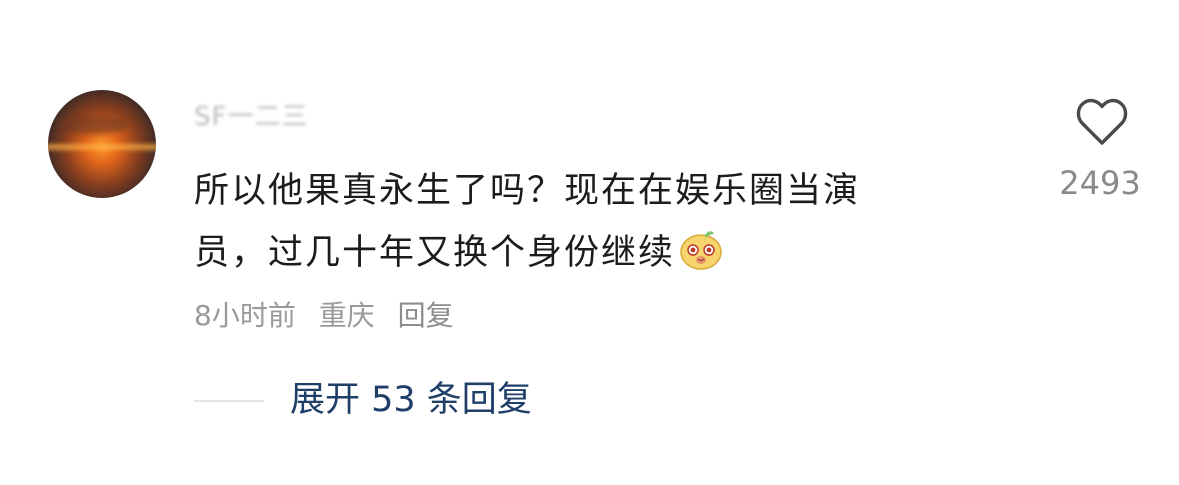 Image resolution: width=1179 pixels, height=485 pixels. What do you see at coordinates (251, 115) in the screenshot?
I see `username: SF一二三` at bounding box center [251, 115].